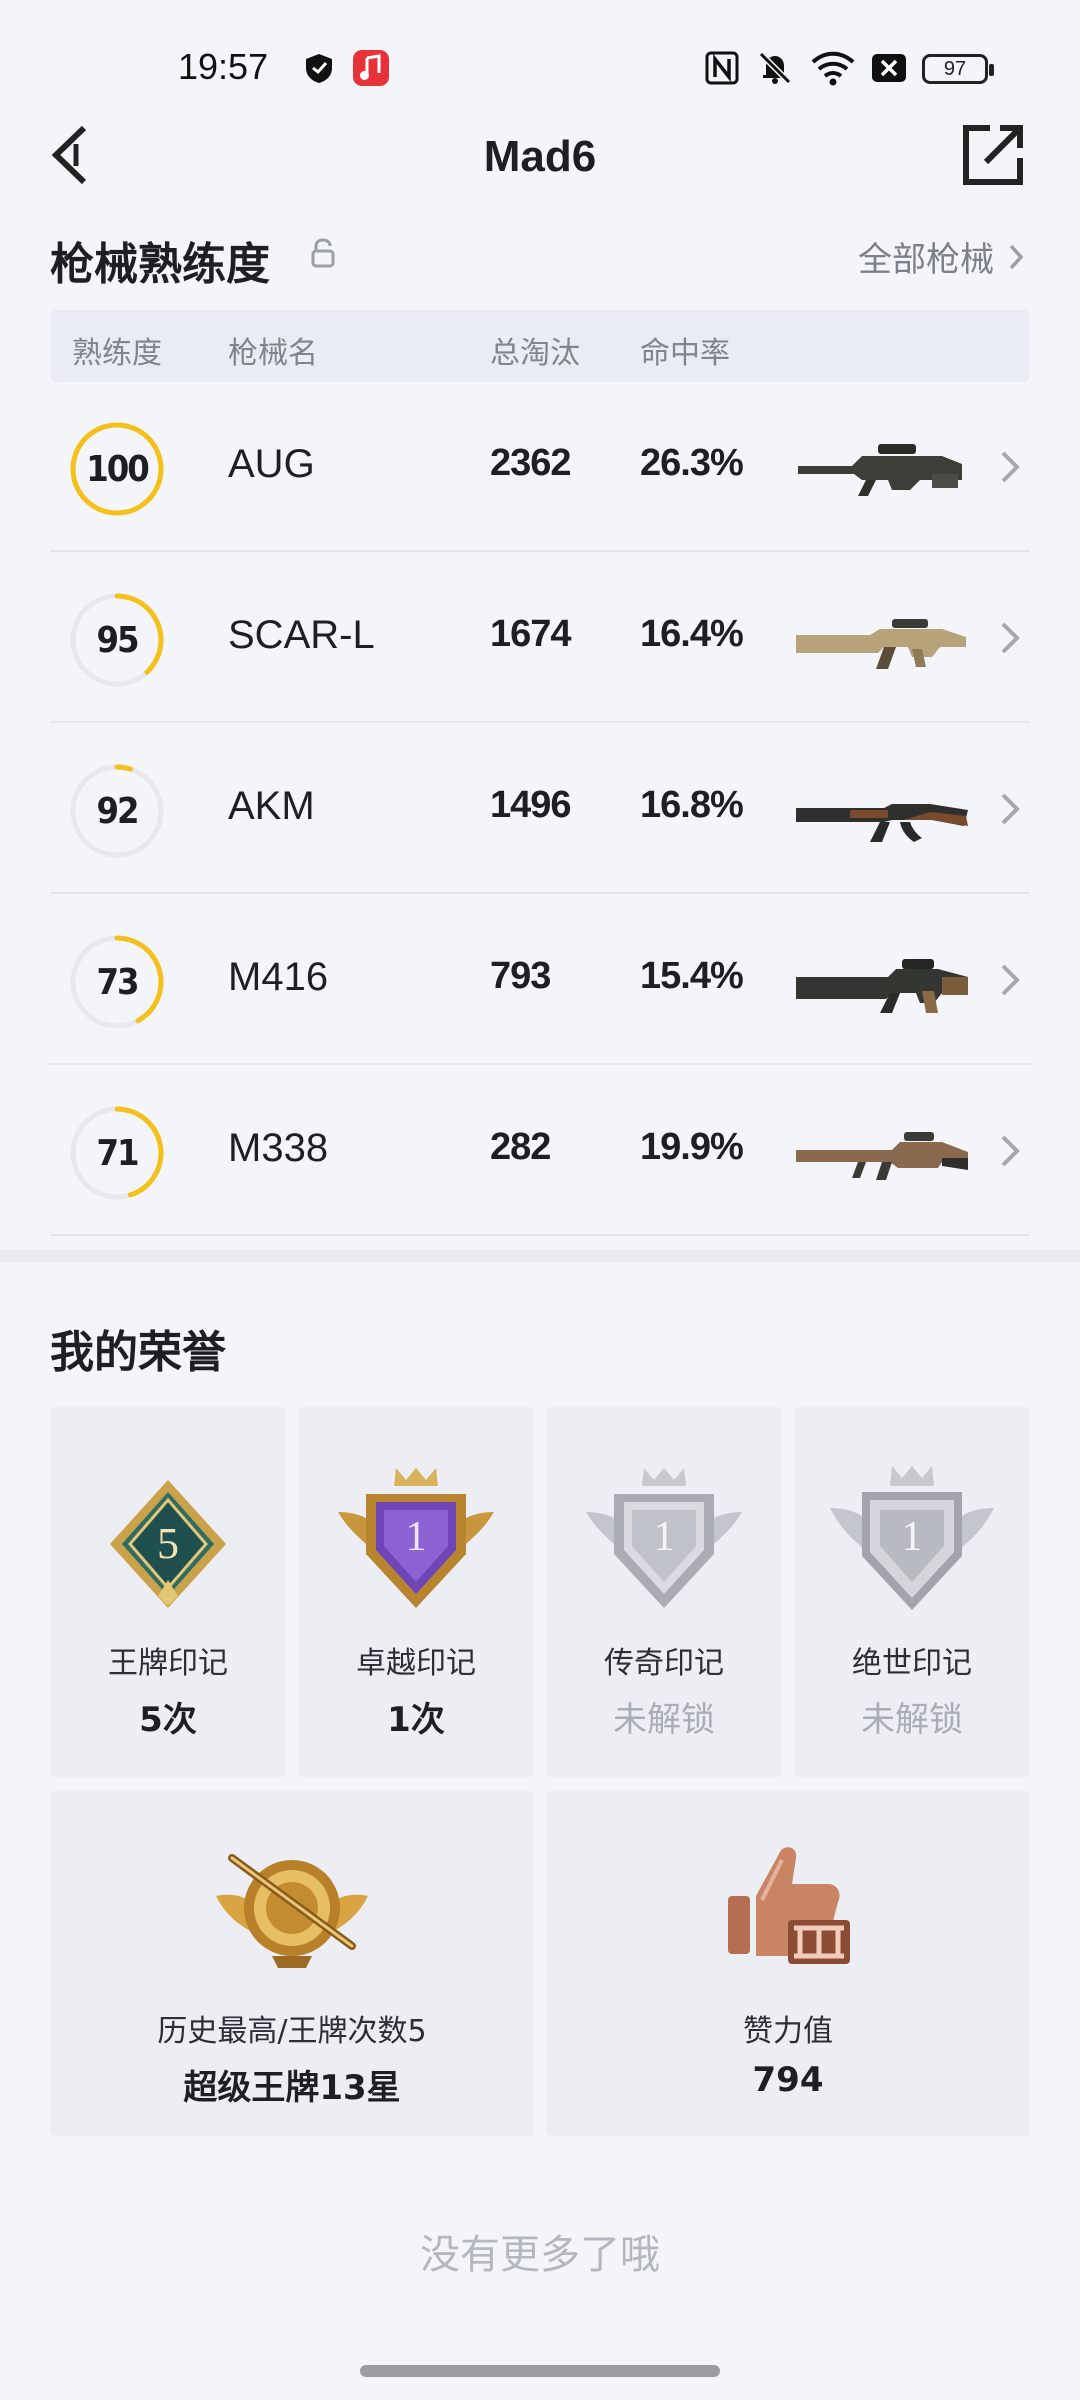 Image resolution: width=1080 pixels, height=2400 pixels. What do you see at coordinates (540, 156) in the screenshot?
I see `page-title: Mad6` at bounding box center [540, 156].